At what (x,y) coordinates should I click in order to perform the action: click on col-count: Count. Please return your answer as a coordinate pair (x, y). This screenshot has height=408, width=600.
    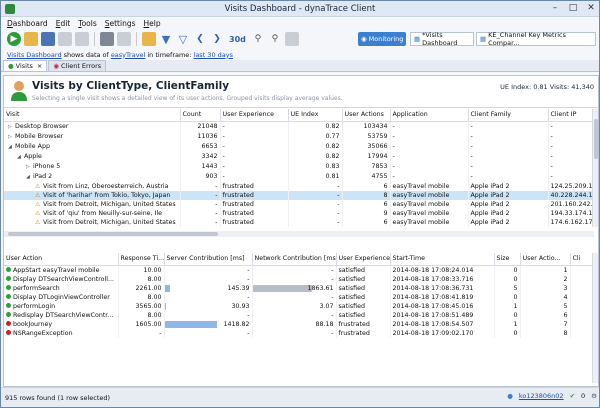
    Looking at the image, I should click on (200, 115).